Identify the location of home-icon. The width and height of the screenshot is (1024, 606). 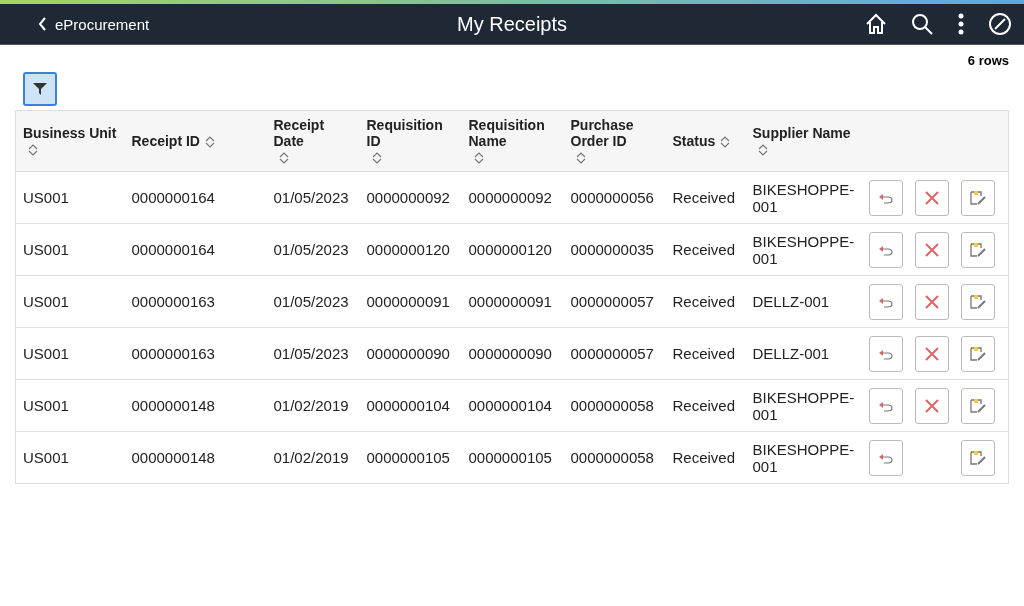
(876, 24).